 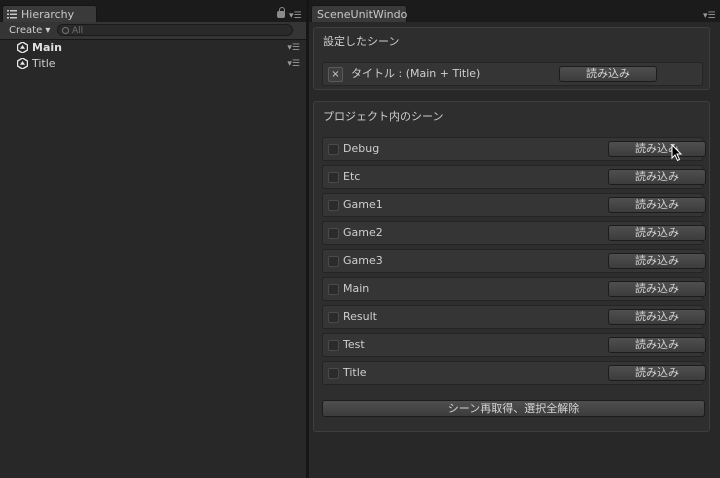 I want to click on create-label: Create, so click(x=26, y=30).